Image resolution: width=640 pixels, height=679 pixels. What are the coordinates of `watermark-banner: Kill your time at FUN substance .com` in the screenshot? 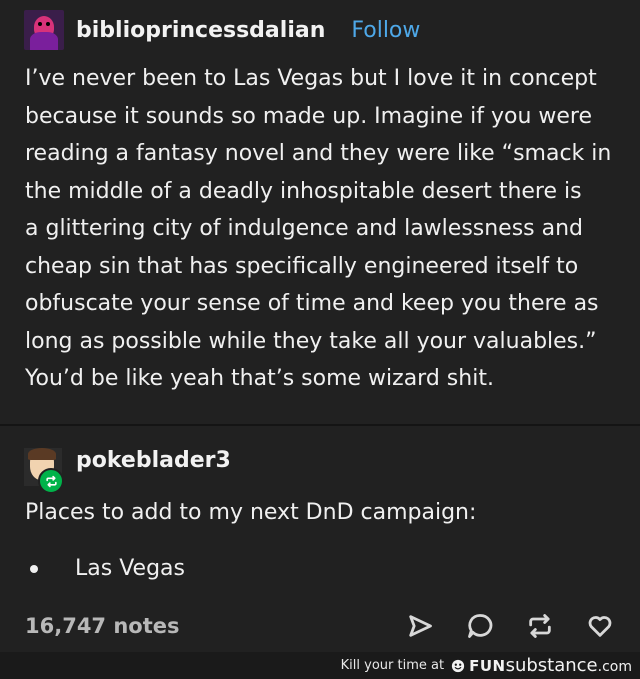 It's located at (320, 665).